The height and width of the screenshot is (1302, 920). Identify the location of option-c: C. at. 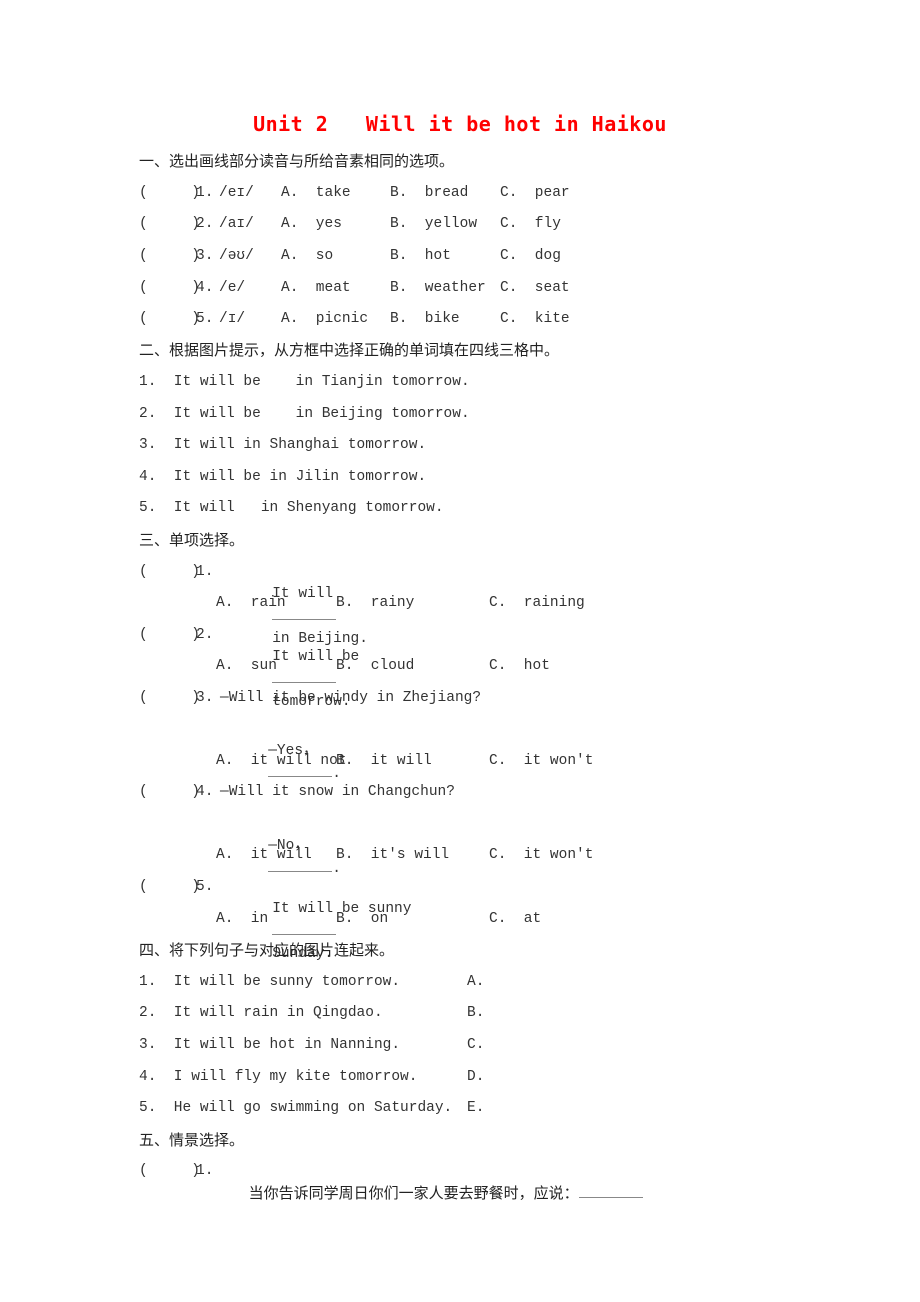
(515, 919).